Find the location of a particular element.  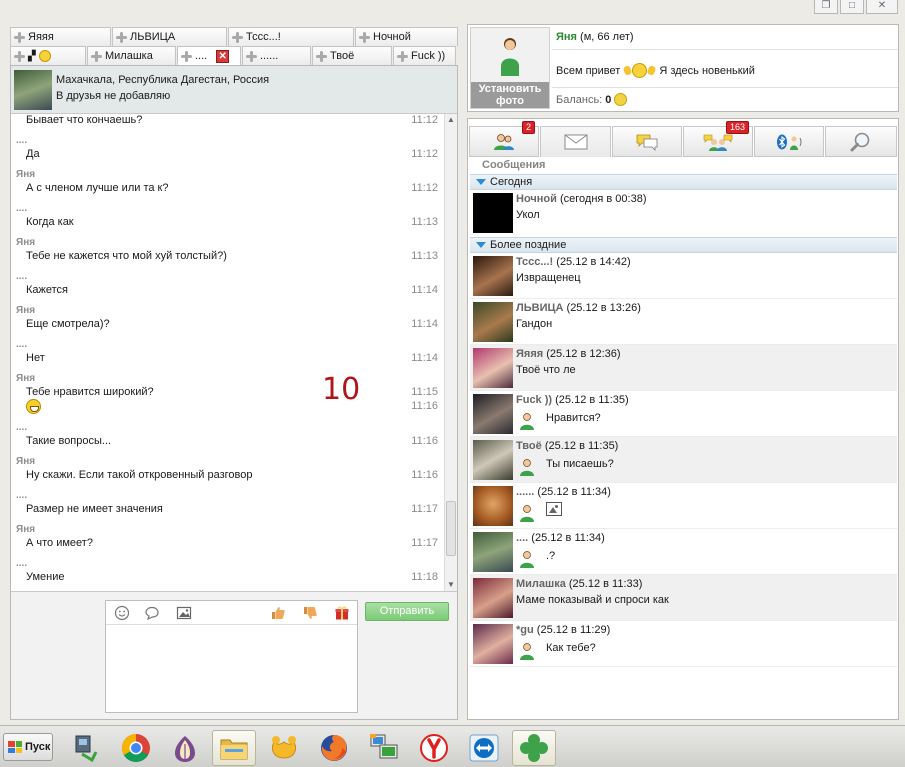

conversation-time: (сегодня в 00:38) is located at coordinates (603, 199).